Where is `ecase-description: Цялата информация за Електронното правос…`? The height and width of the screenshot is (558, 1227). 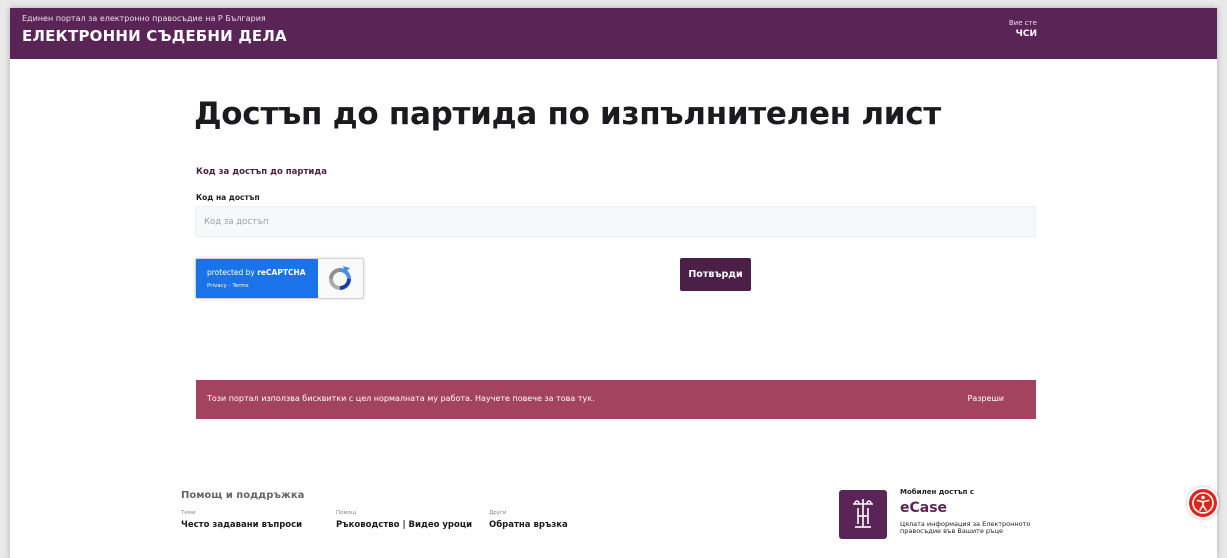
ecase-description: Цялата информация за Електронното правос… is located at coordinates (965, 528).